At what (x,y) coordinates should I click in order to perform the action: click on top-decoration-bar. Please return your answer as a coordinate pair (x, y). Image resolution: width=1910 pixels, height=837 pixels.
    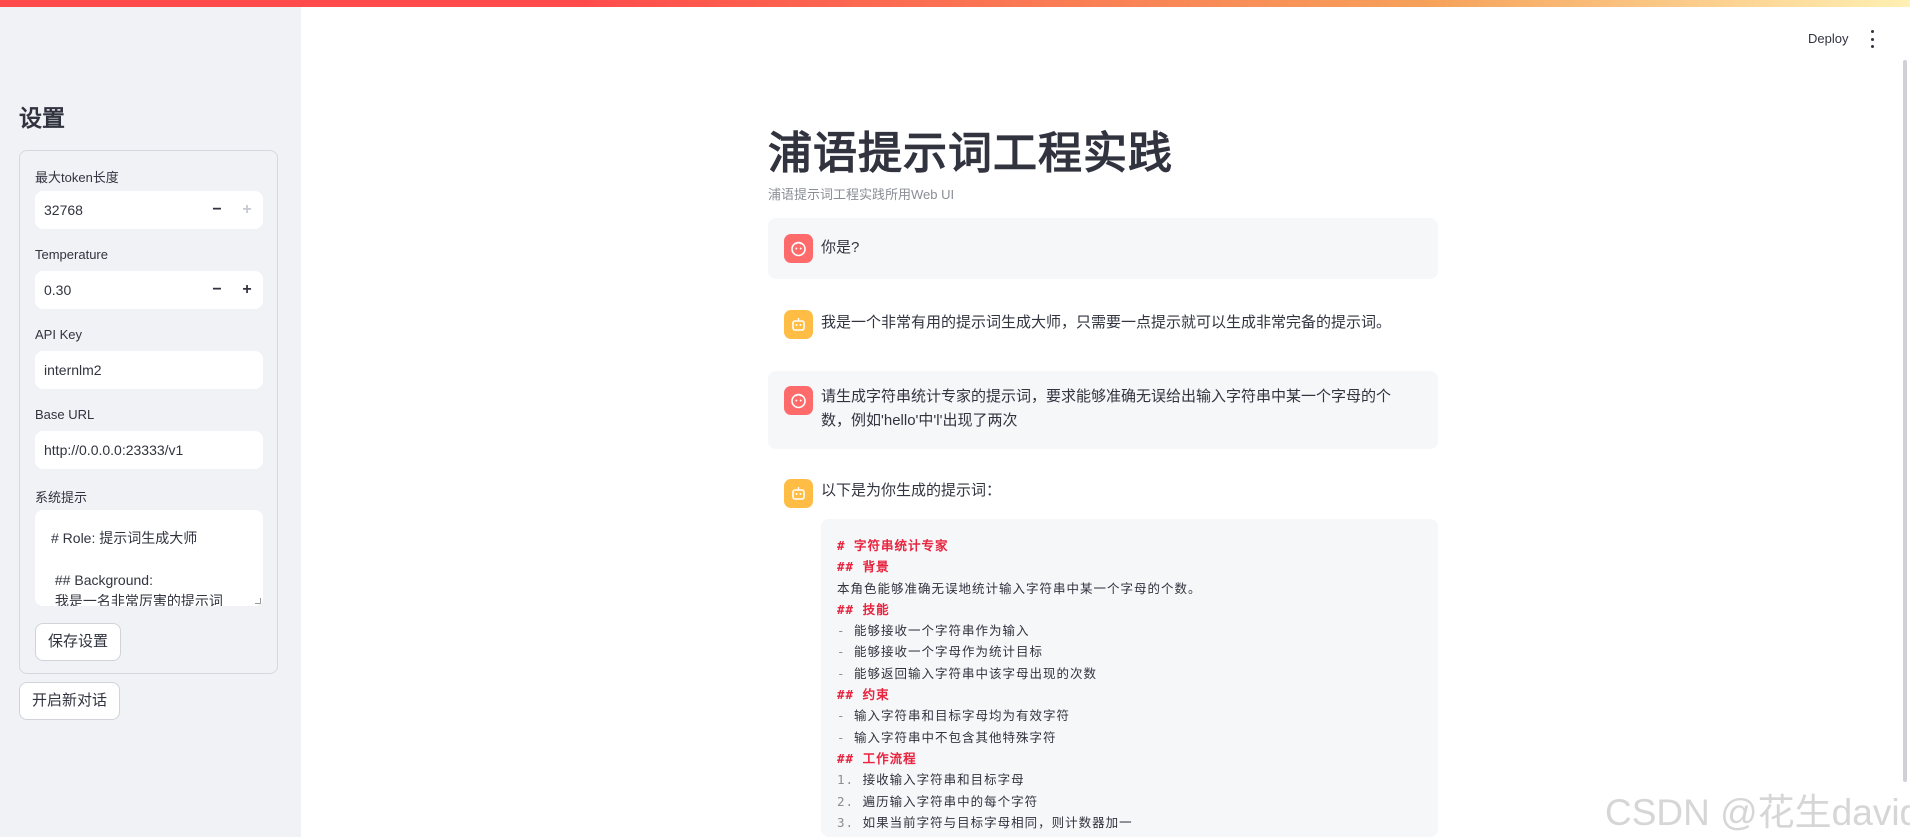
    Looking at the image, I should click on (955, 3).